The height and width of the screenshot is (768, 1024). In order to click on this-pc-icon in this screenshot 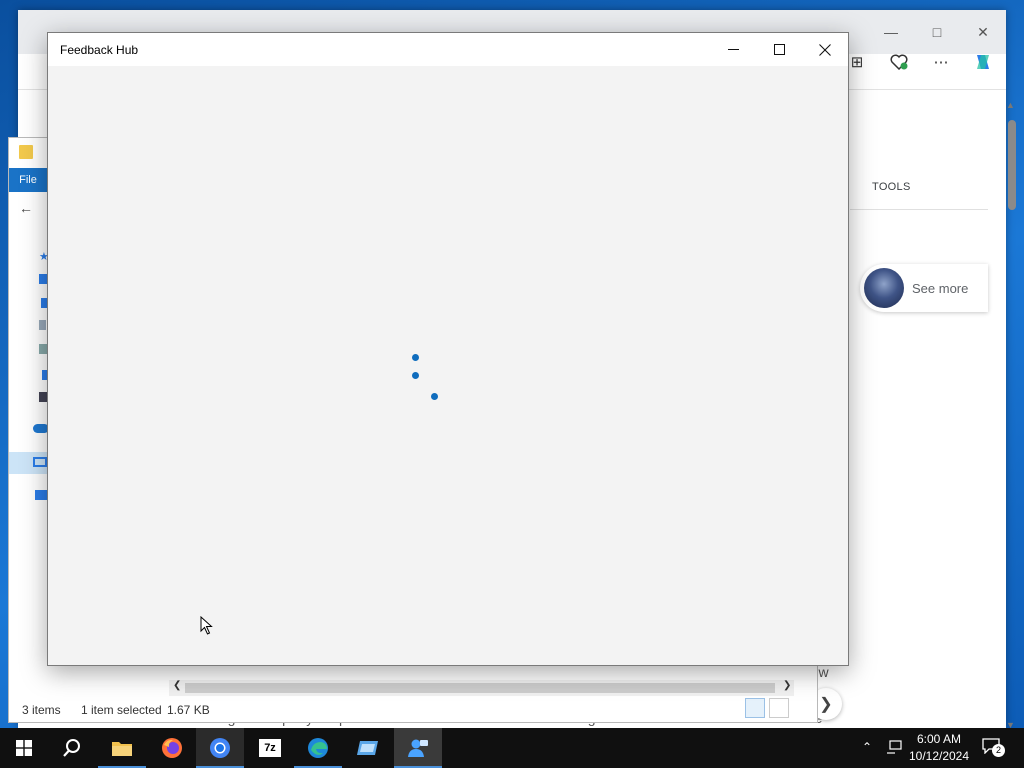, I will do `click(40, 462)`.